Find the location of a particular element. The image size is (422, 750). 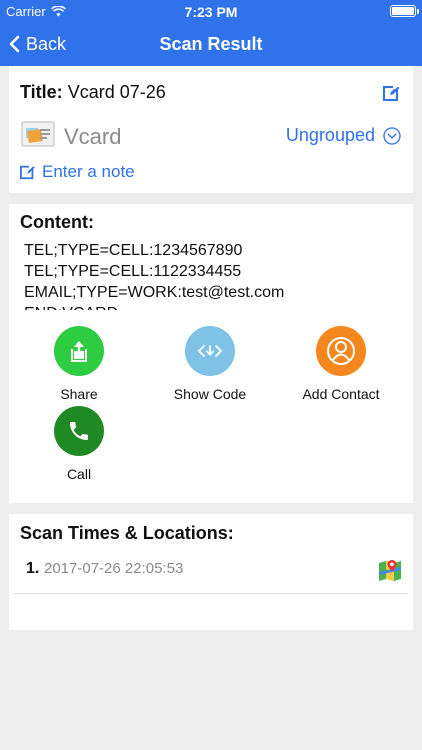

status-bar: Carrier 7:23 PM is located at coordinates (211, 11).